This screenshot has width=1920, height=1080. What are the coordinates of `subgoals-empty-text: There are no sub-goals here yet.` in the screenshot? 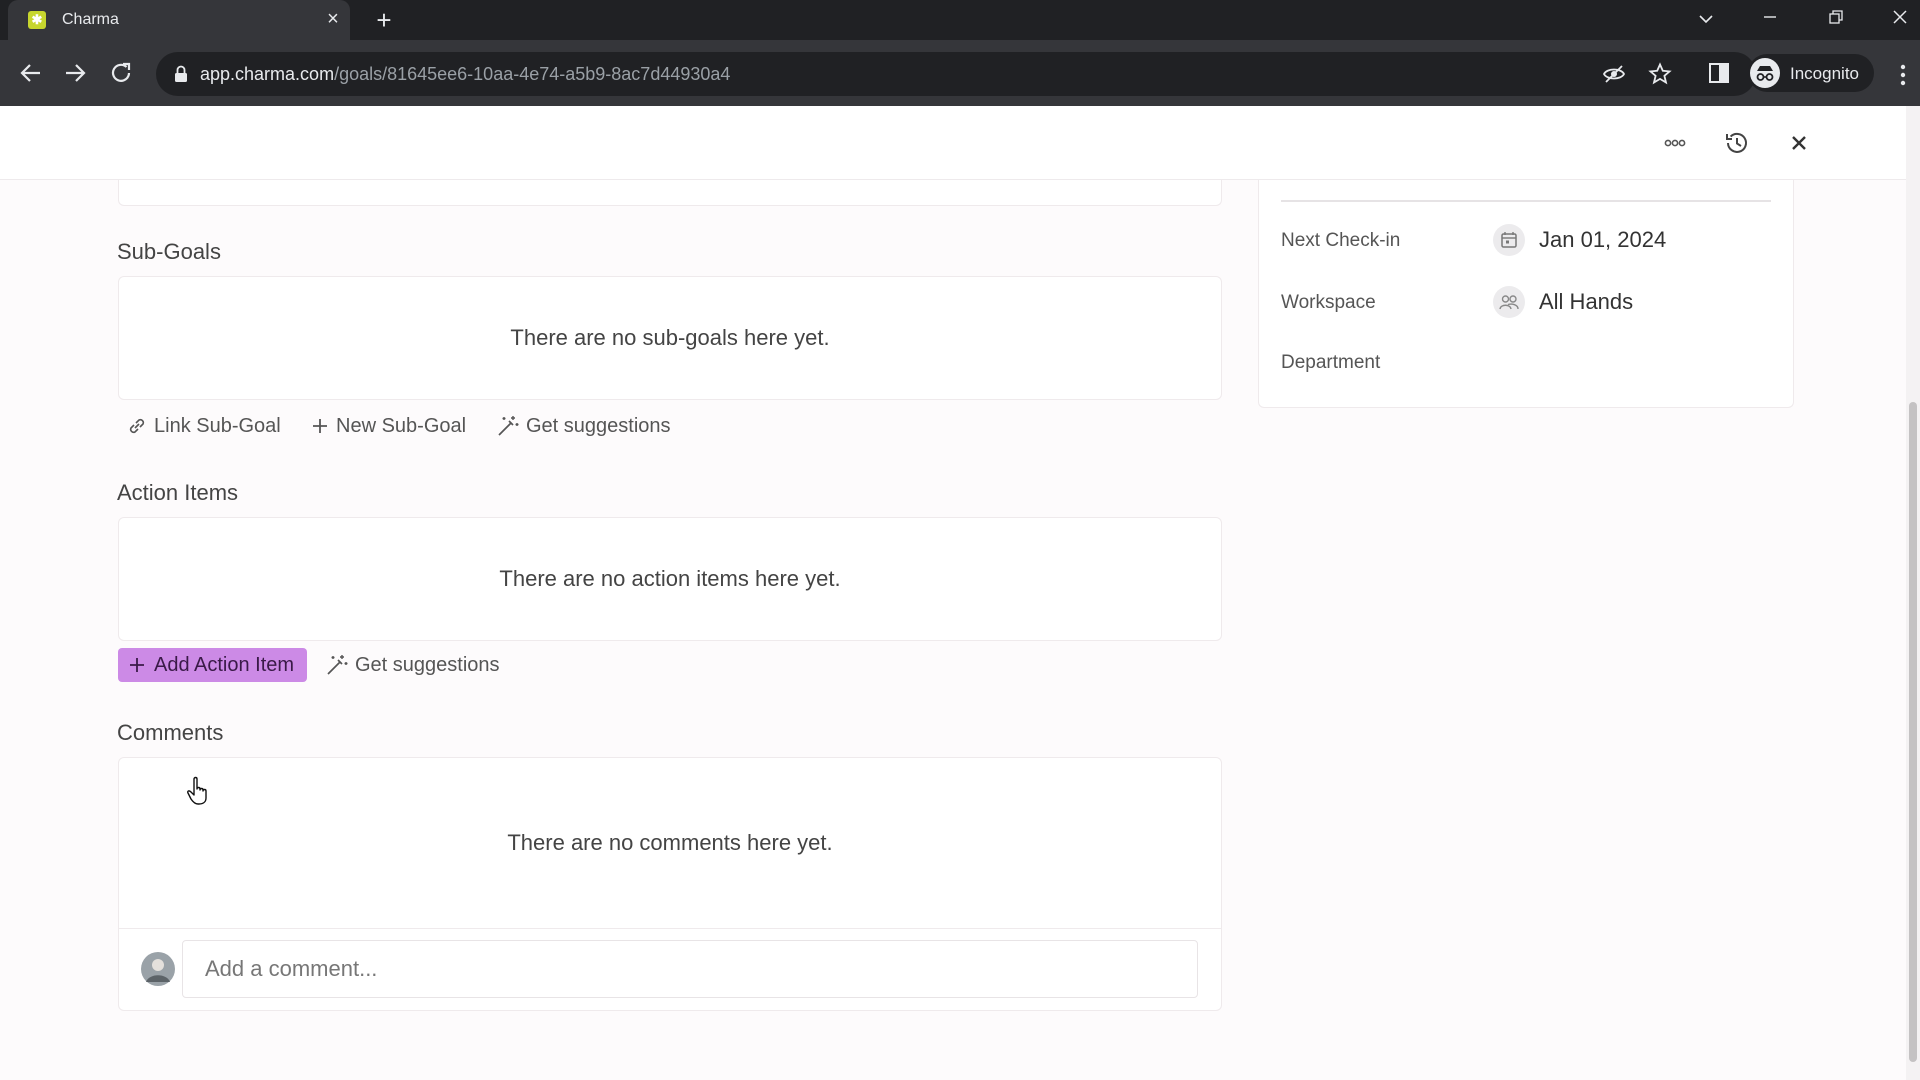 It's located at (670, 337).